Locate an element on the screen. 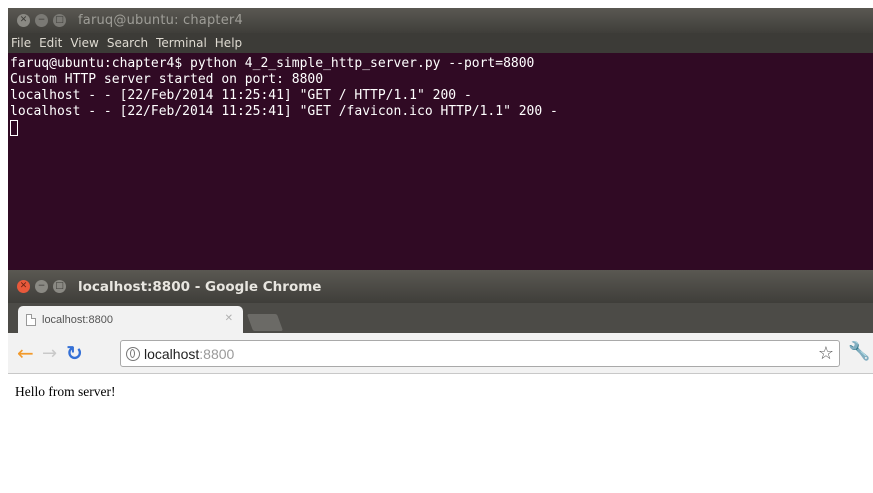 The width and height of the screenshot is (873, 493). terminal-menubar: File Edit View Search Terminal Help is located at coordinates (440, 43).